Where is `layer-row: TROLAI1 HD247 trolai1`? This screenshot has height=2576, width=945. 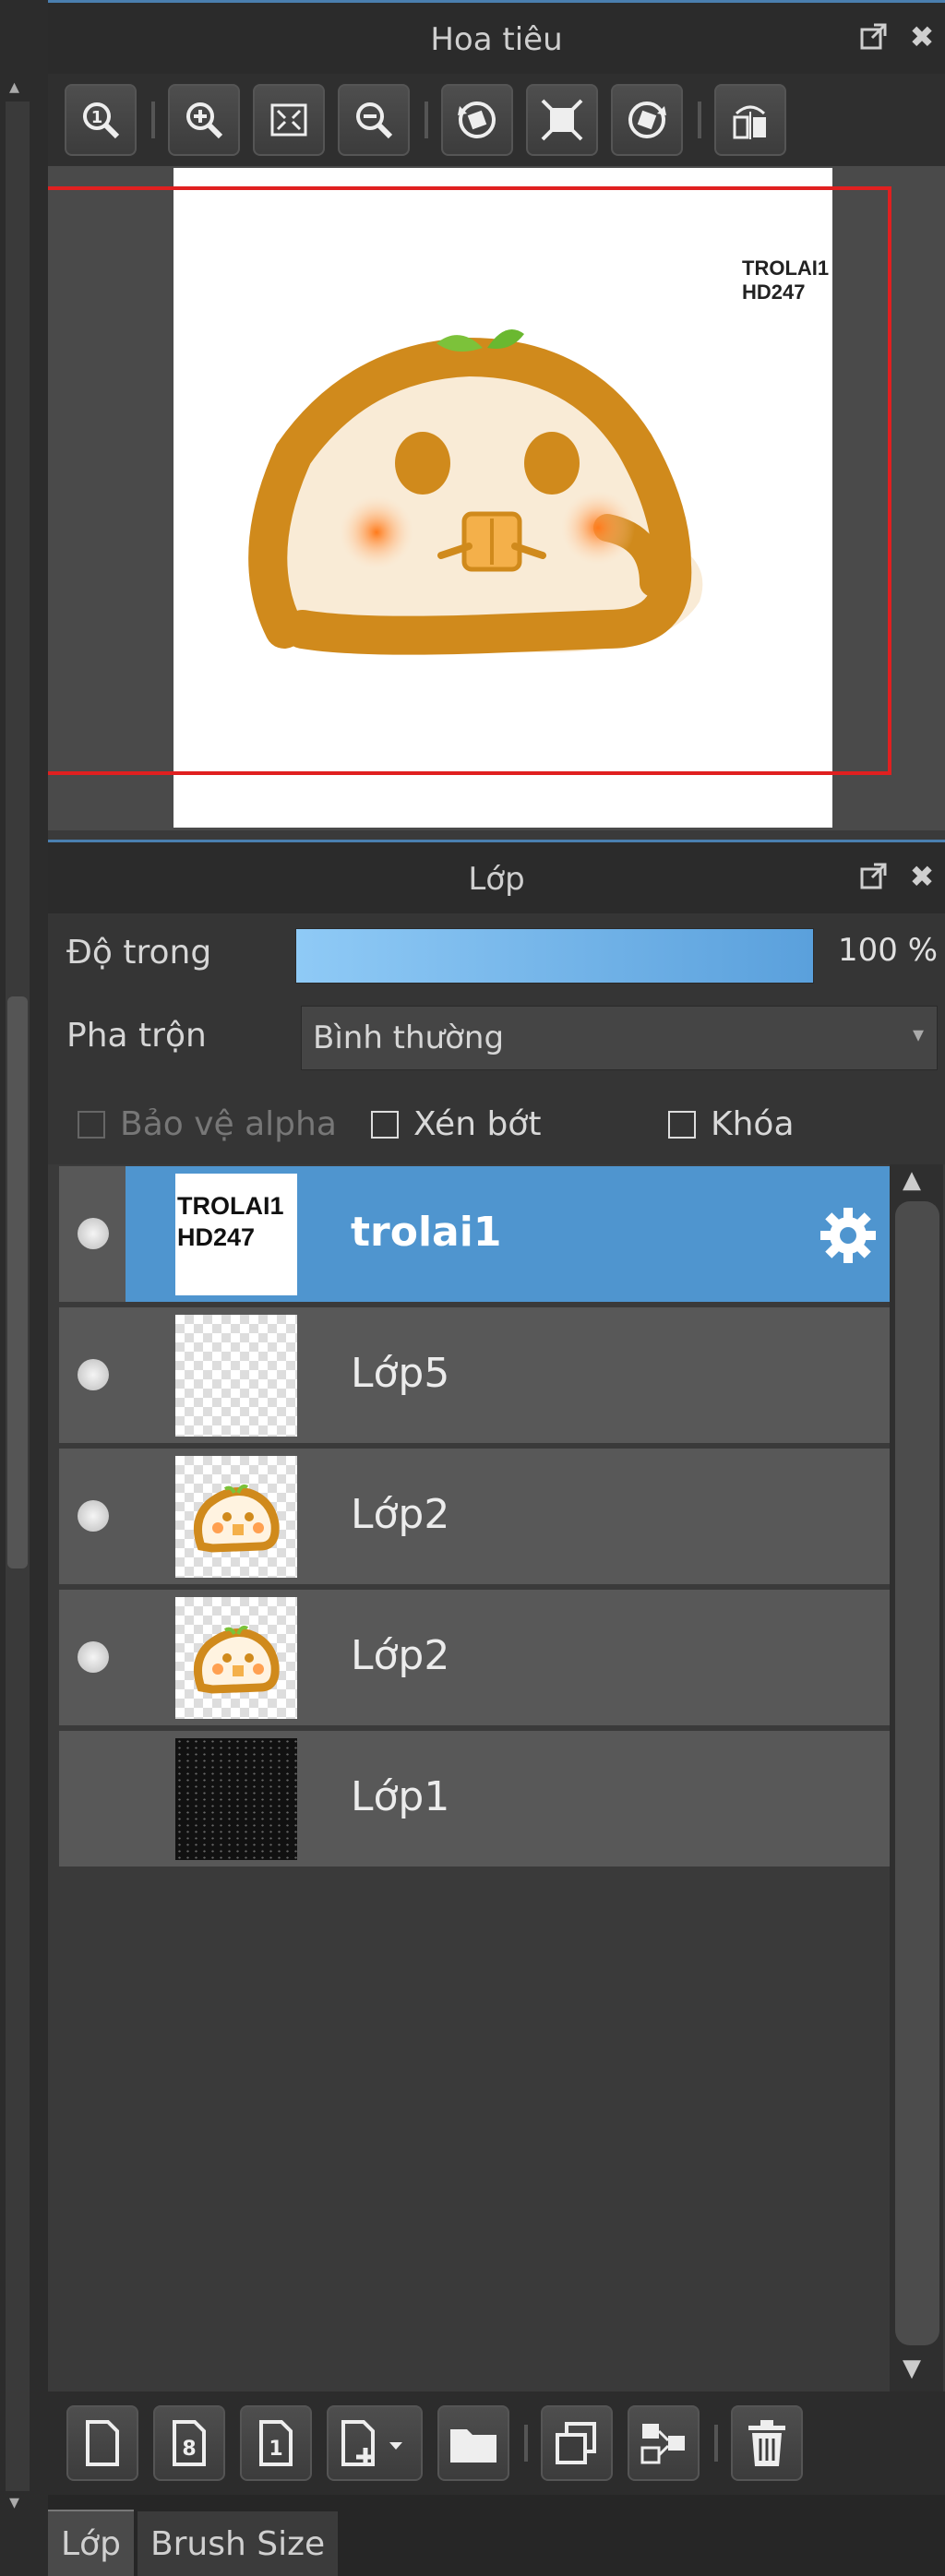
layer-row: TROLAI1 HD247 trolai1 is located at coordinates (475, 1235).